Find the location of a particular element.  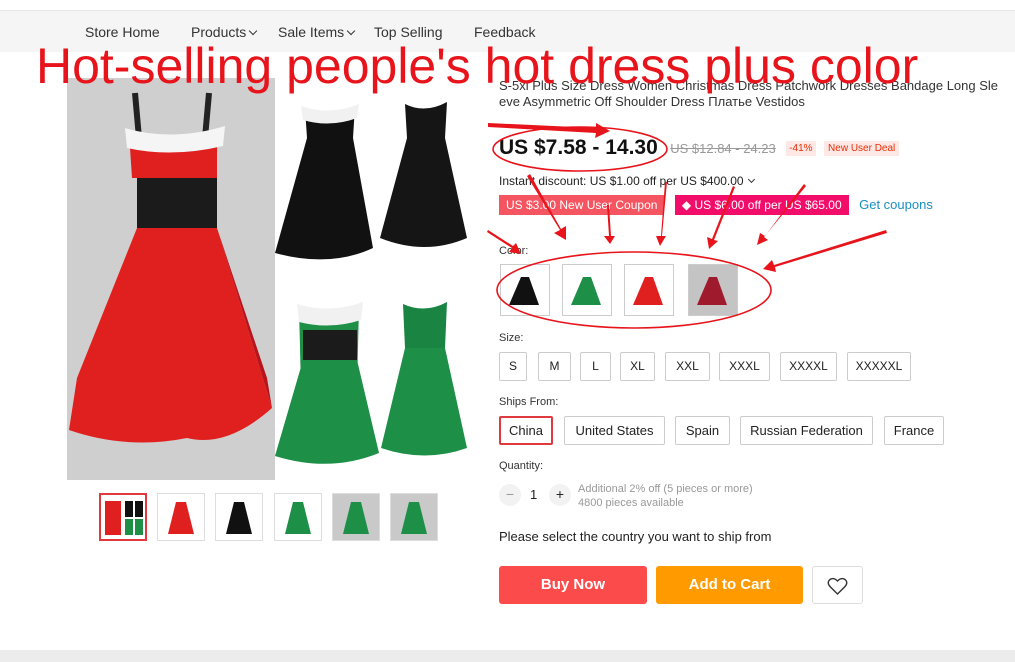

color-swatch-wine is located at coordinates (713, 290).